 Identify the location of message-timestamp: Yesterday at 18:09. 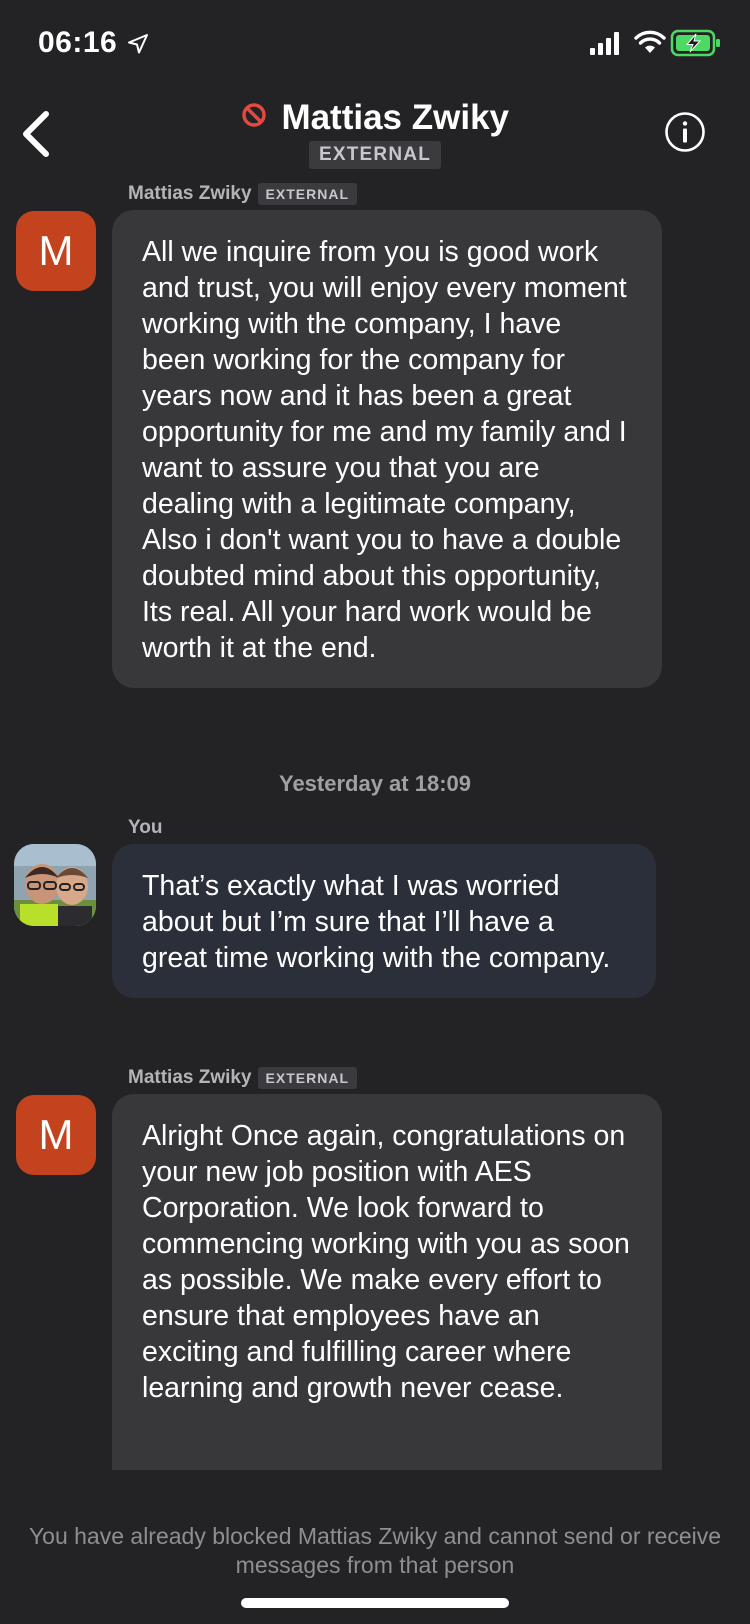
(375, 783).